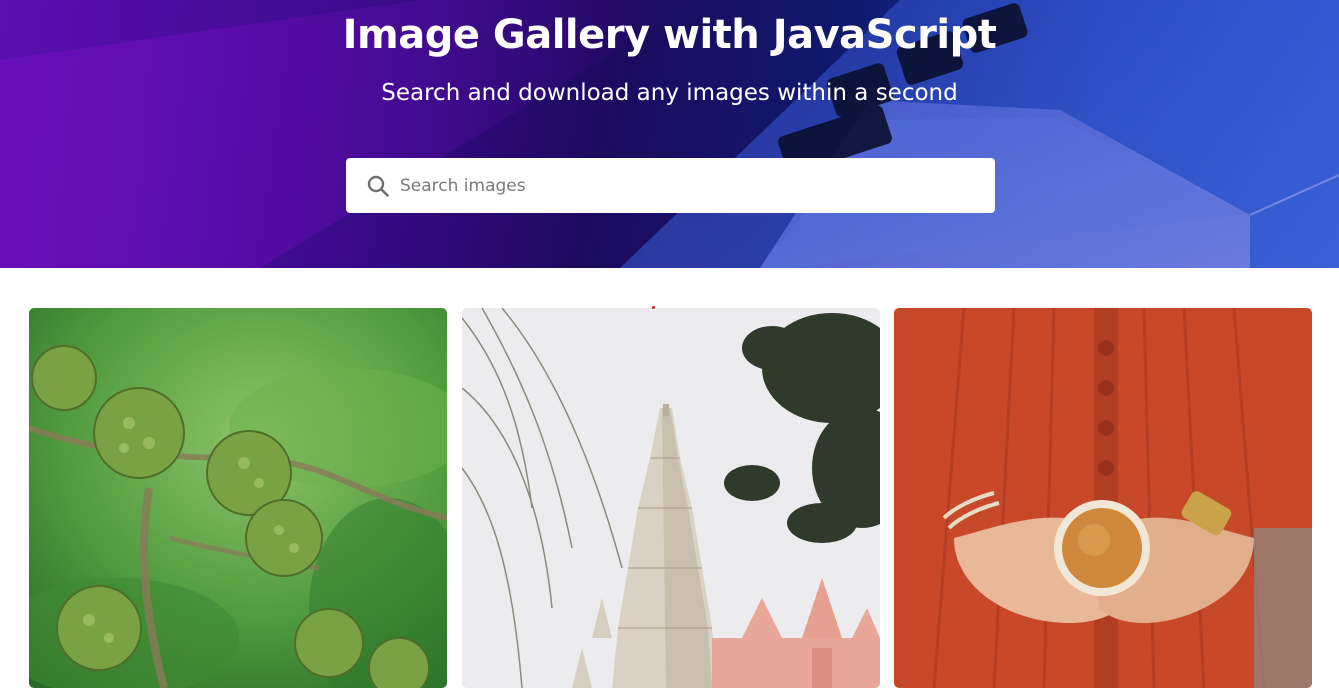 The image size is (1339, 688). I want to click on search-box, so click(670, 185).